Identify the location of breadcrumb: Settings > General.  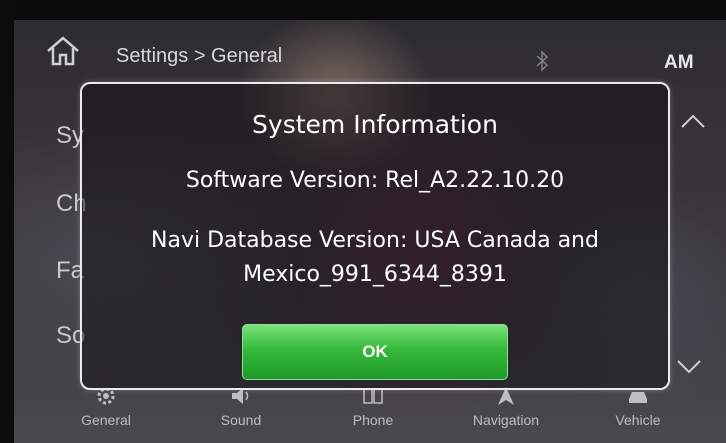
(199, 56).